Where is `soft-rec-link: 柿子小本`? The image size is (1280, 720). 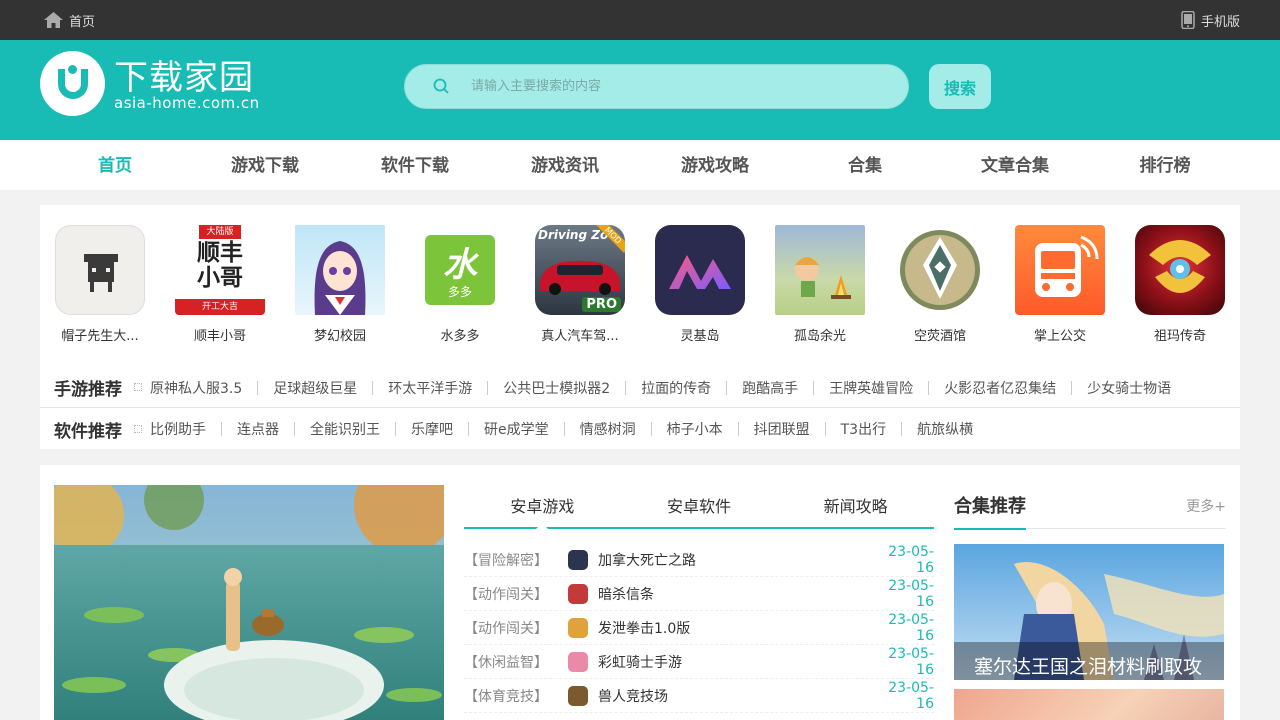
soft-rec-link: 柿子小本 is located at coordinates (695, 429).